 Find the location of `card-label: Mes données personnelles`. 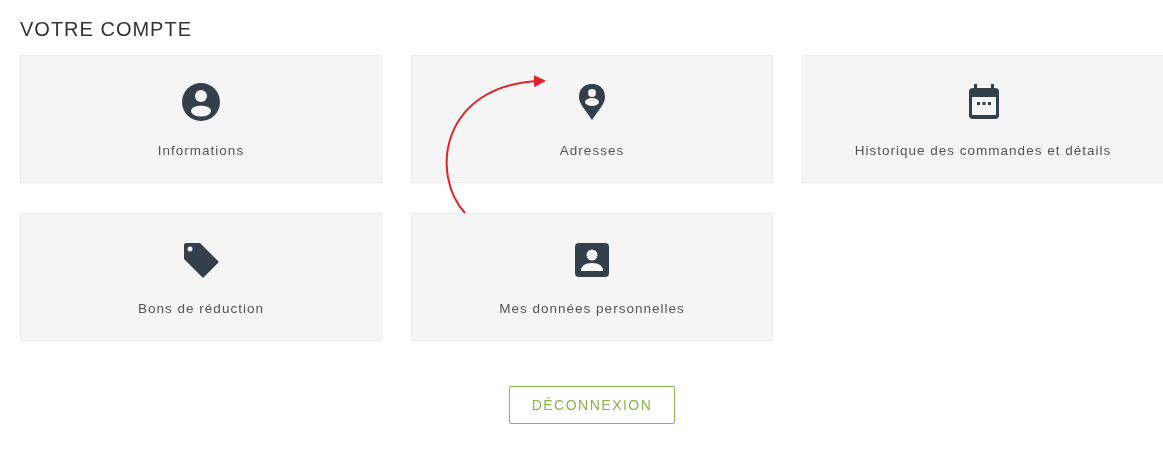

card-label: Mes données personnelles is located at coordinates (592, 308).